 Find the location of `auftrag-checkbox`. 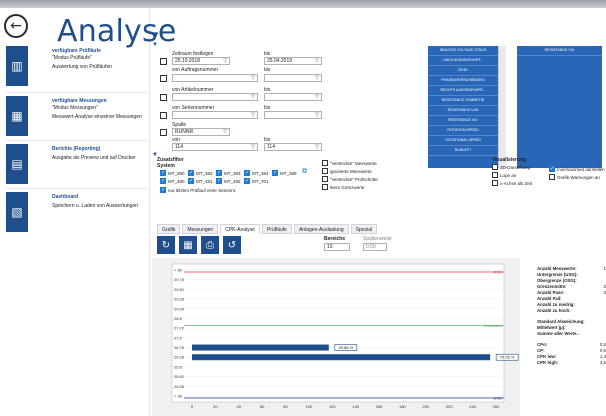

auftrag-checkbox is located at coordinates (163, 78).